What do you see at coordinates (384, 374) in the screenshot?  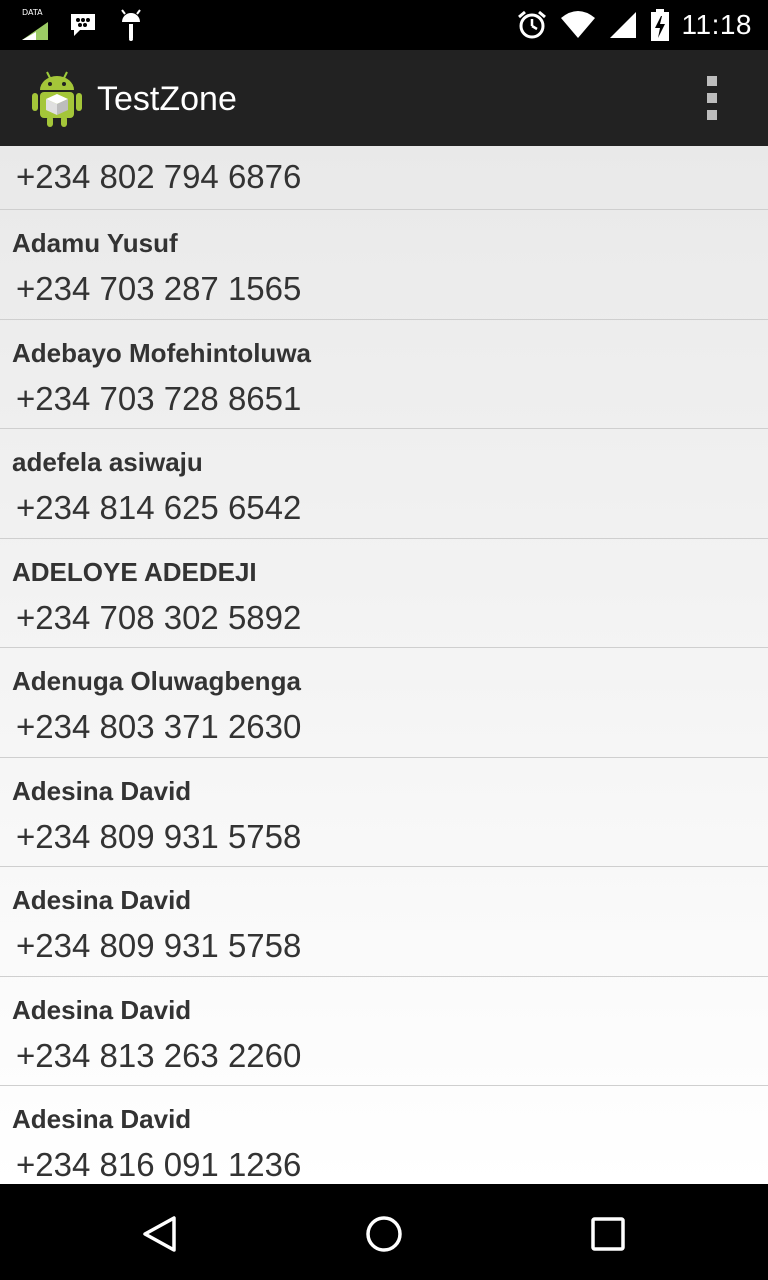 I see `list-item: Adebayo Mofehintoluwa +234 703 728 8651` at bounding box center [384, 374].